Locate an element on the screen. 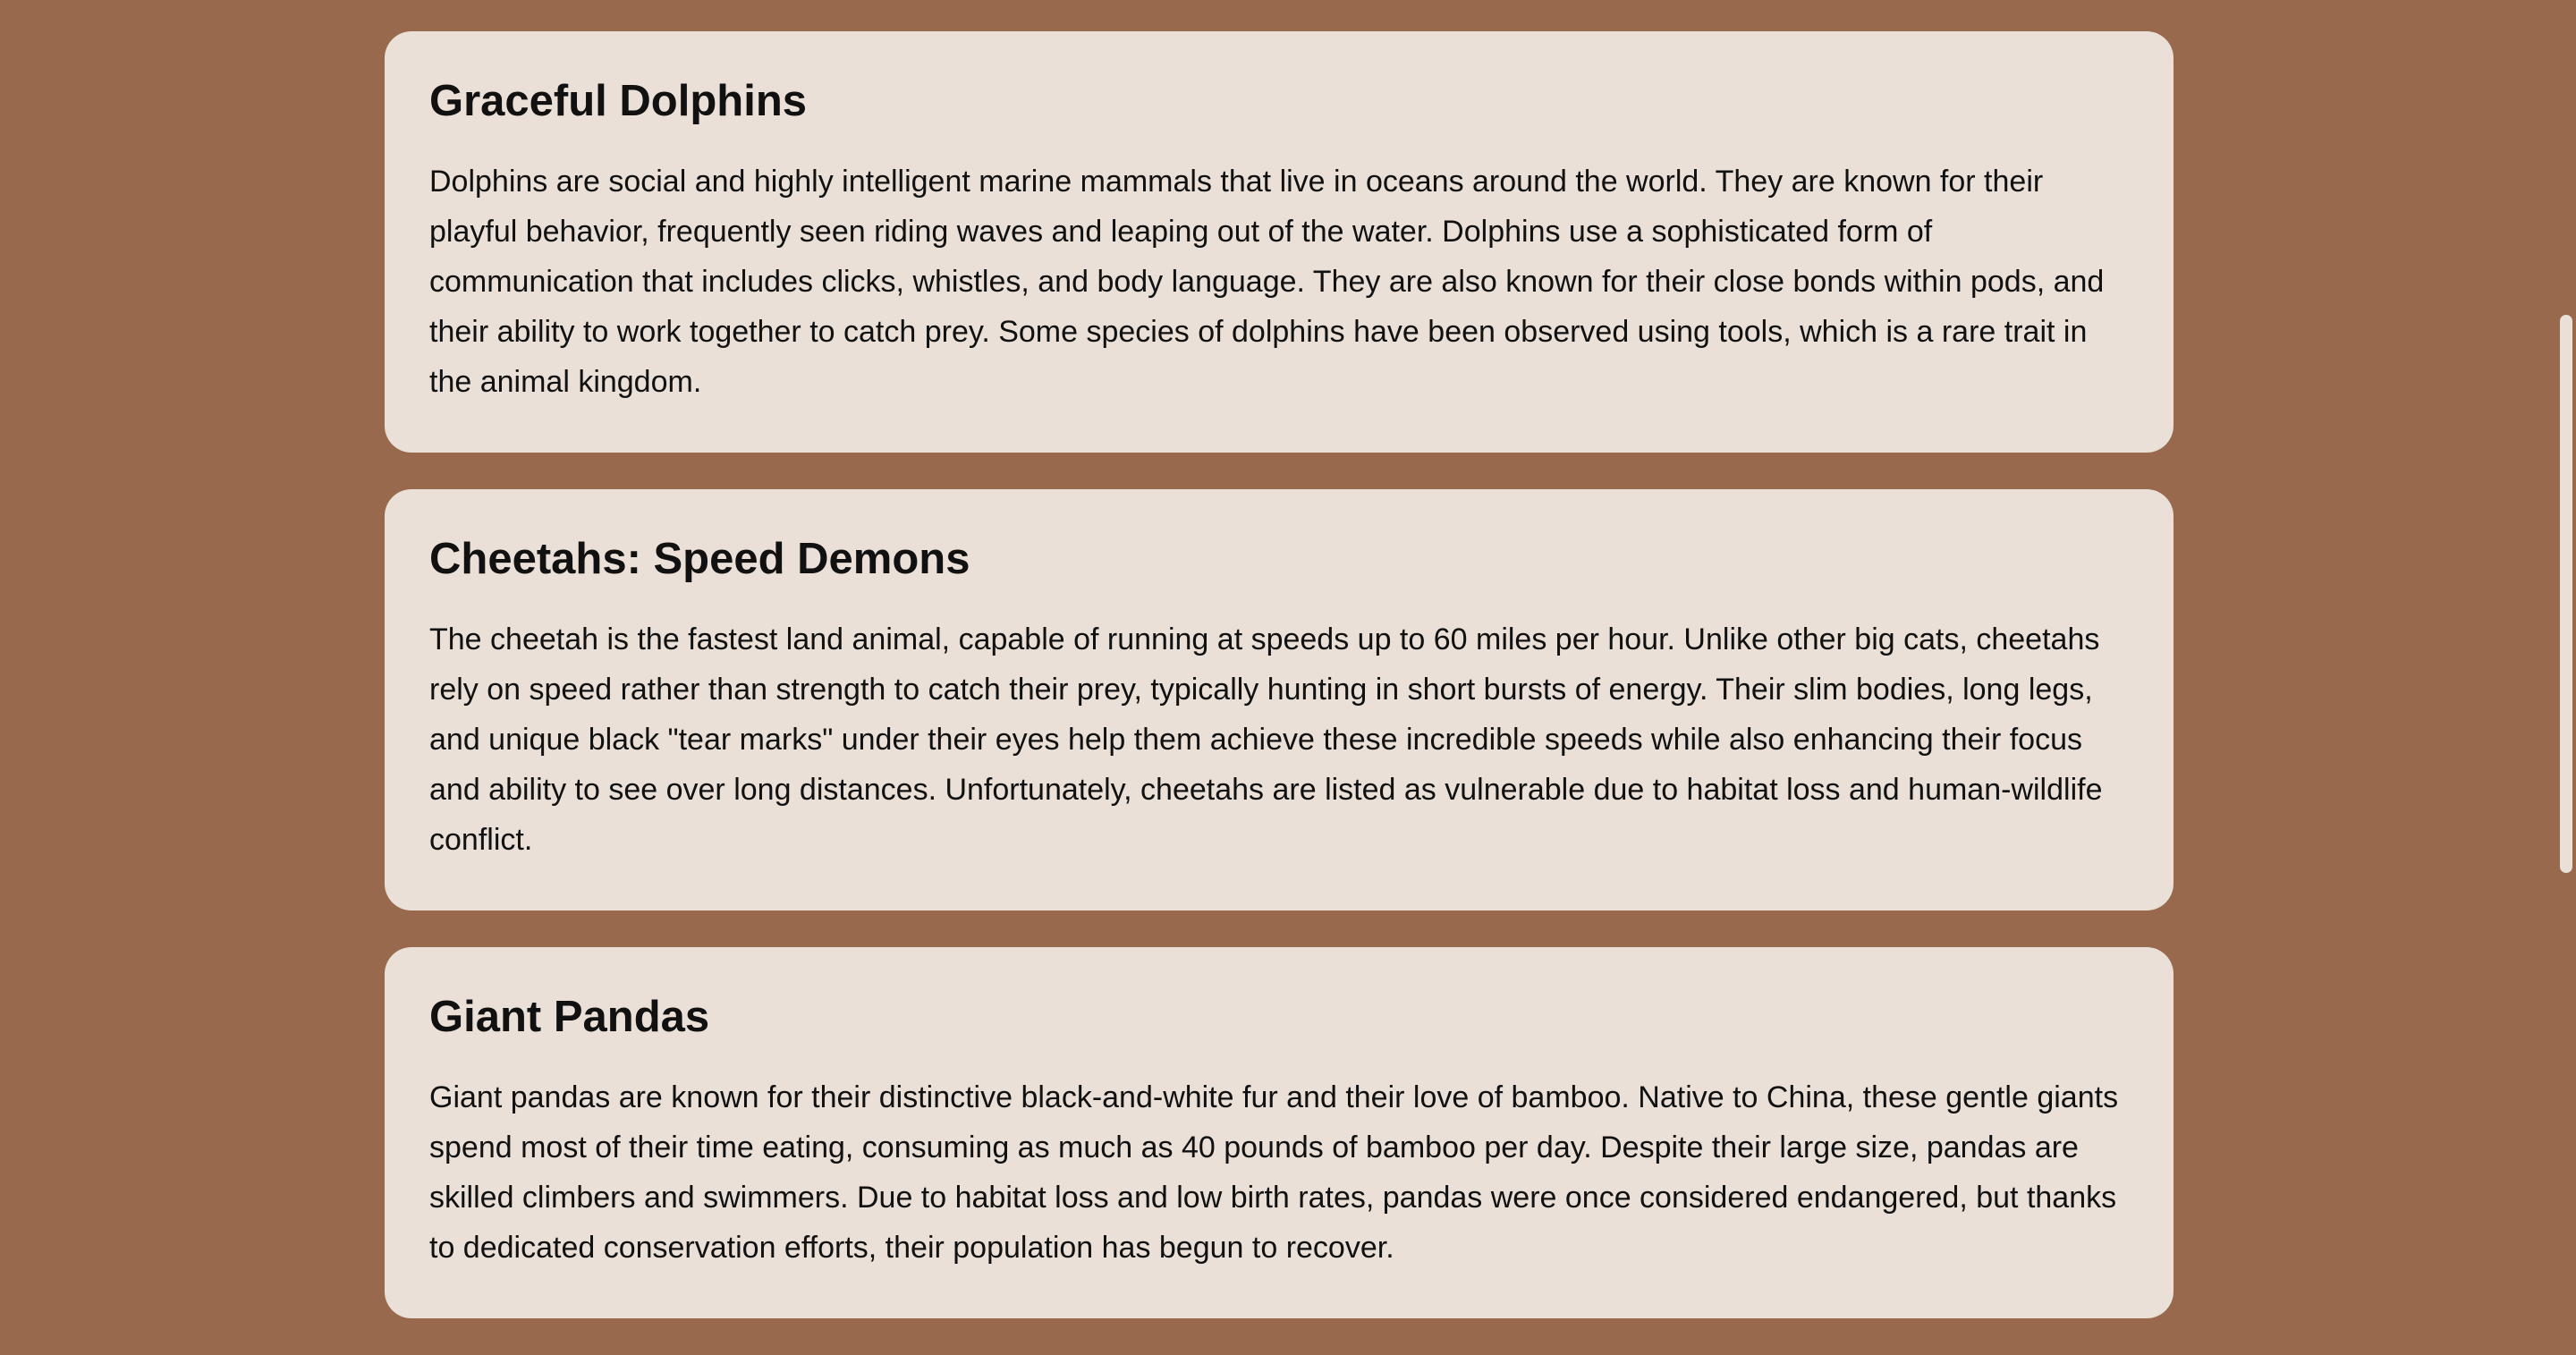 The height and width of the screenshot is (1355, 2576). vertical-scrollbar is located at coordinates (2565, 674).